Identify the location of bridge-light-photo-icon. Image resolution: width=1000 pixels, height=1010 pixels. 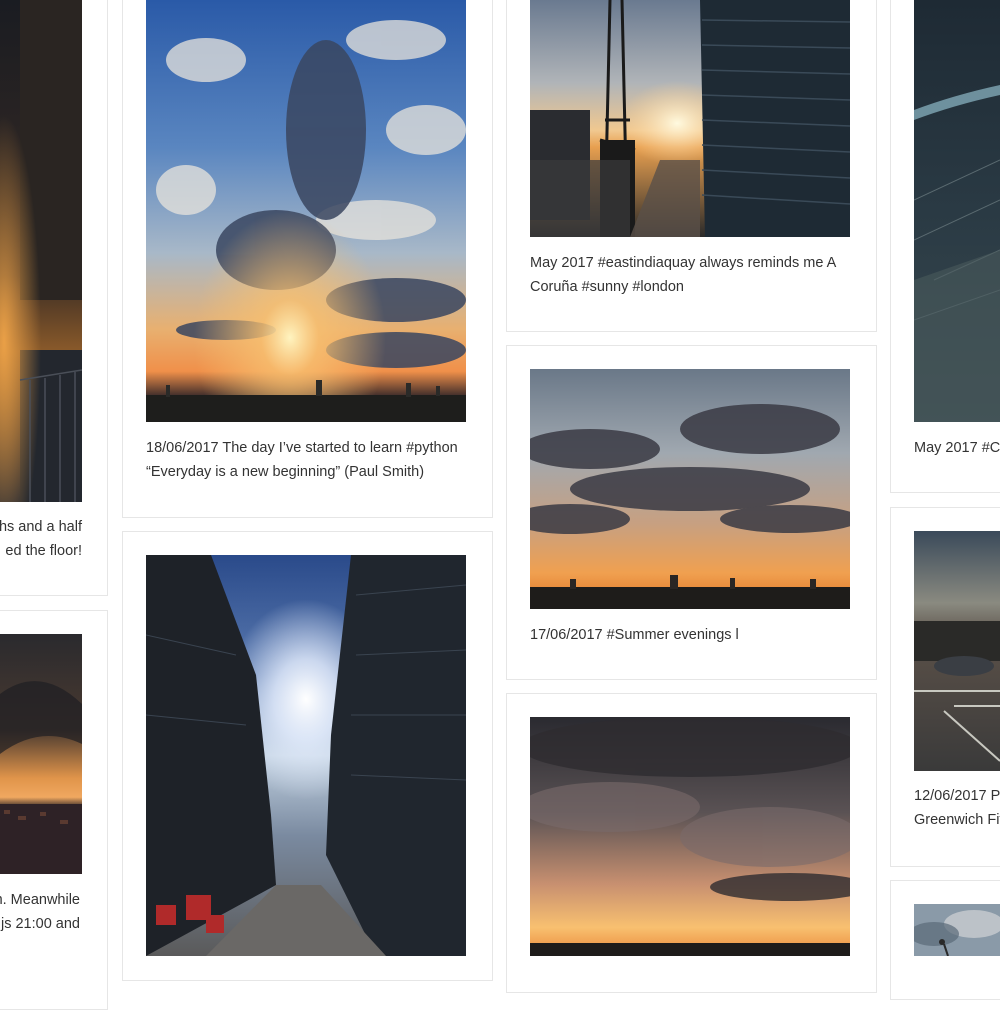
(957, 211).